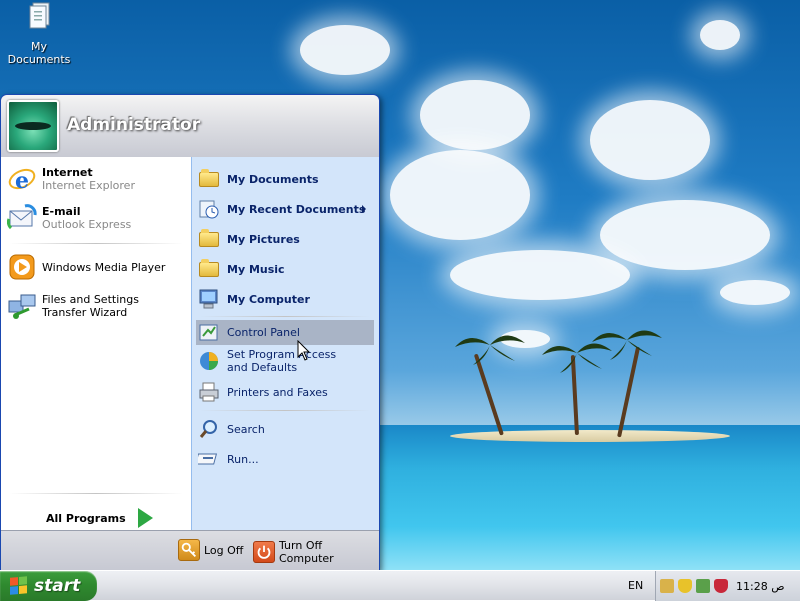  Describe the element at coordinates (590, 436) in the screenshot. I see `island-sand` at that location.